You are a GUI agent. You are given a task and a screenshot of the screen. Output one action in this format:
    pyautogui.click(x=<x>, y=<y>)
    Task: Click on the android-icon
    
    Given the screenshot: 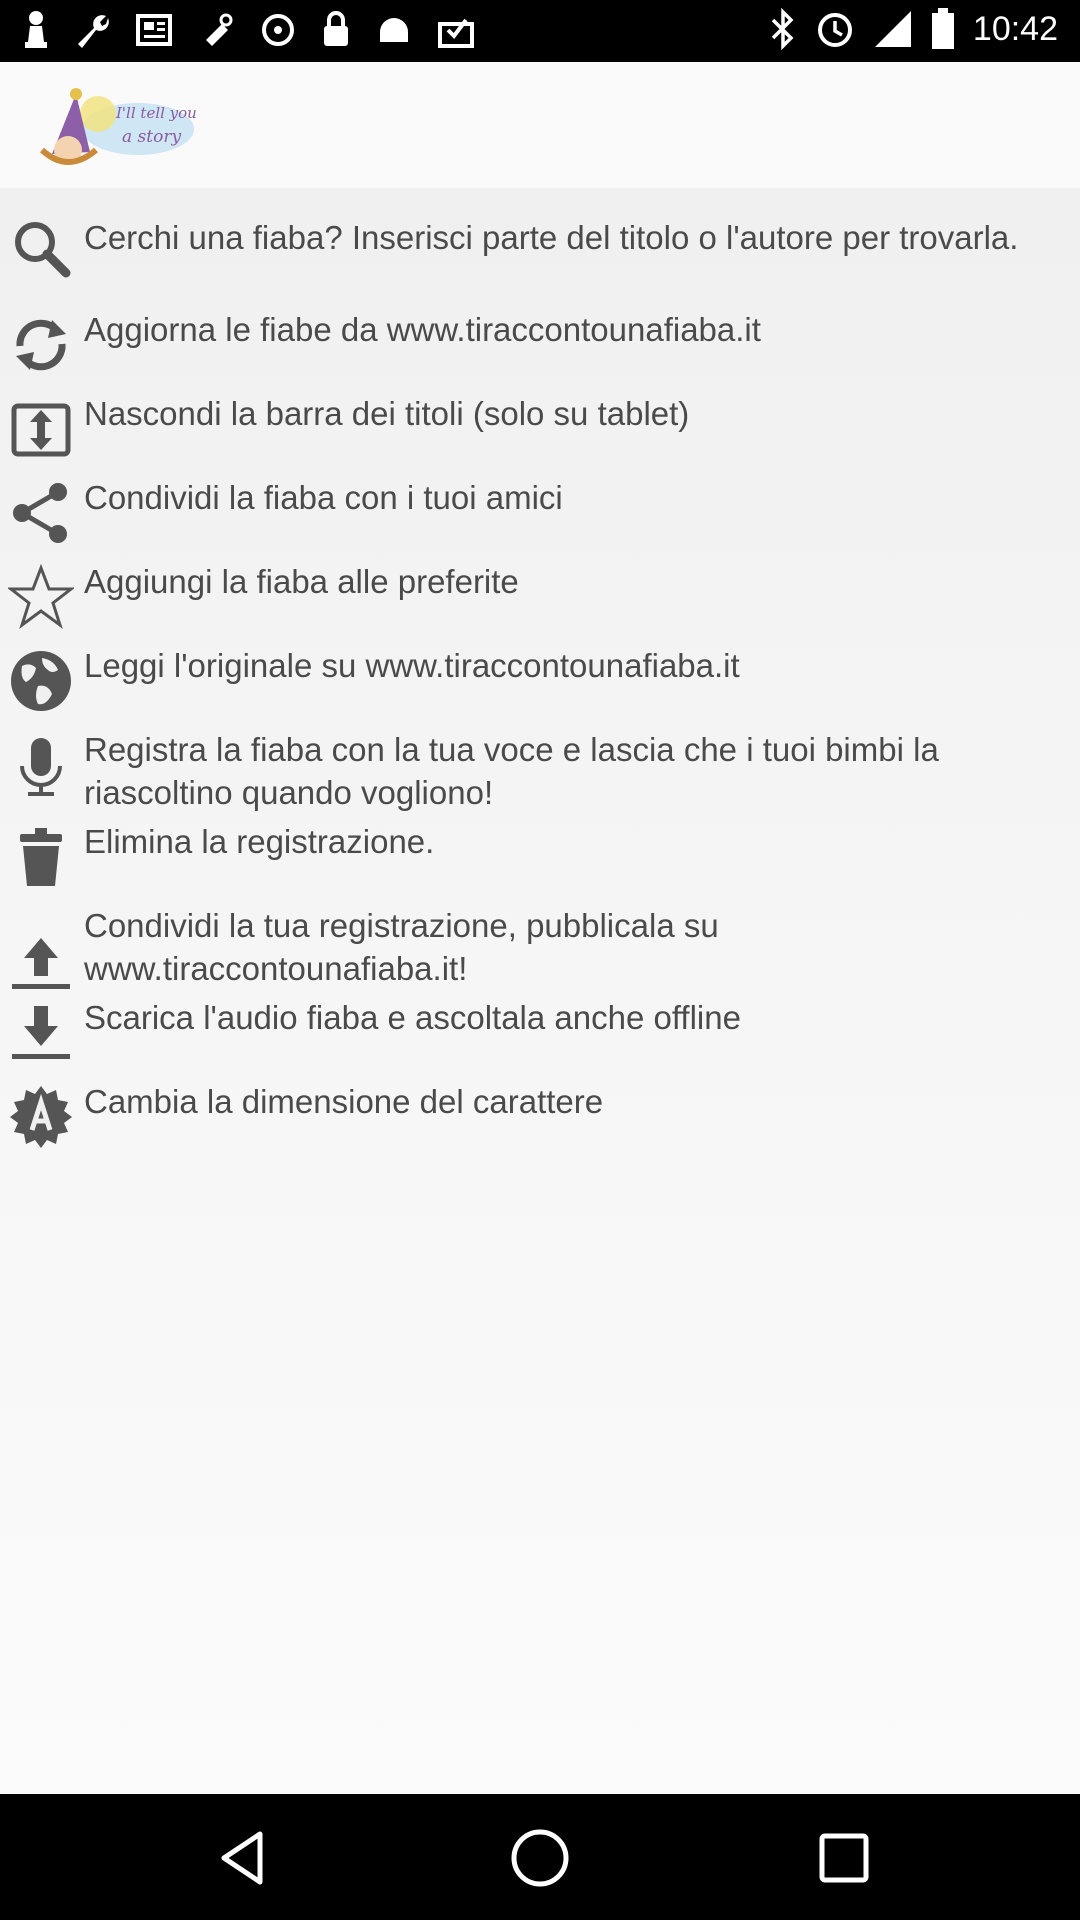 What is the action you would take?
    pyautogui.click(x=394, y=30)
    